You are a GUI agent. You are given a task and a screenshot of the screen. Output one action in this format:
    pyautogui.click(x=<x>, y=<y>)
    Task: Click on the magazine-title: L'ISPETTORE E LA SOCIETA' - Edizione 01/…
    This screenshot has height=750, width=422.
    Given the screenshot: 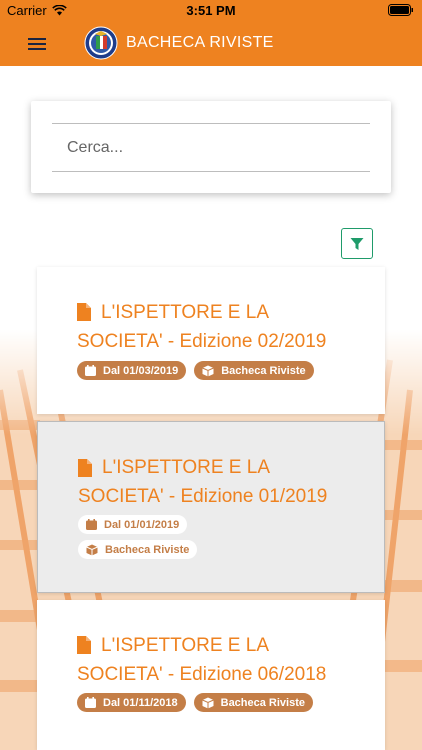 What is the action you would take?
    pyautogui.click(x=203, y=482)
    